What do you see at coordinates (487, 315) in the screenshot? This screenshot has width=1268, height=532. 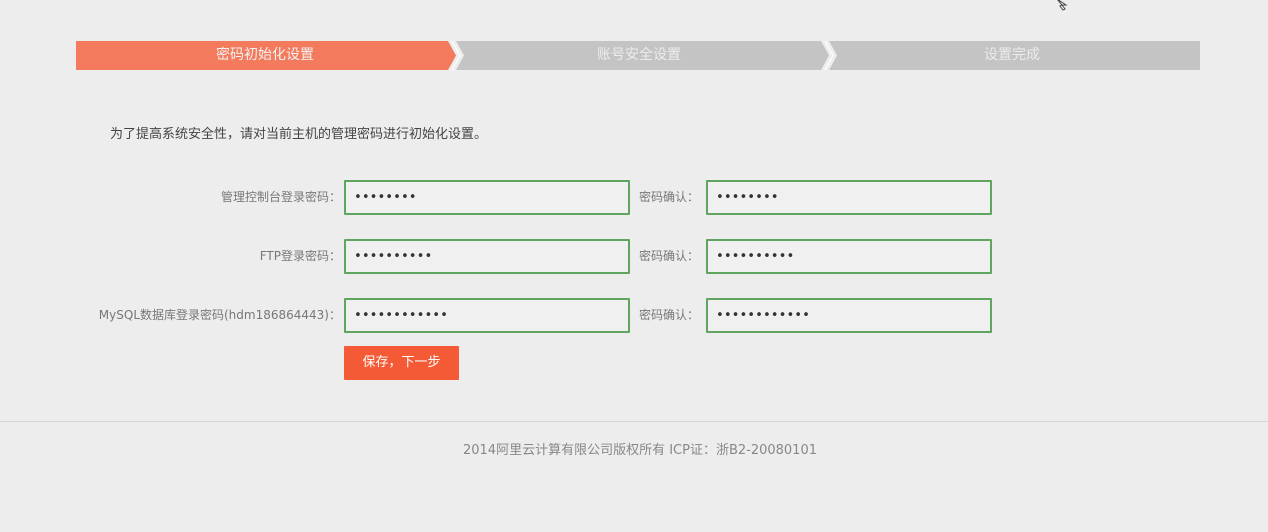 I see `mysql-password-input` at bounding box center [487, 315].